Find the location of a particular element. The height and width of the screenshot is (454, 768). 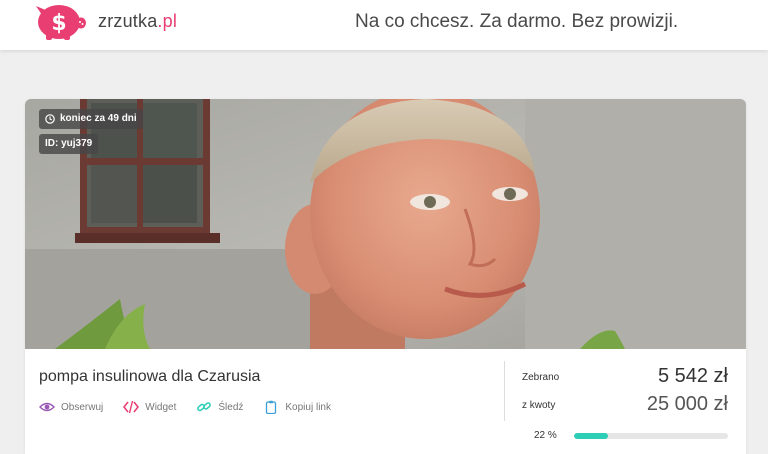

collected-label: Zebrano is located at coordinates (541, 377).